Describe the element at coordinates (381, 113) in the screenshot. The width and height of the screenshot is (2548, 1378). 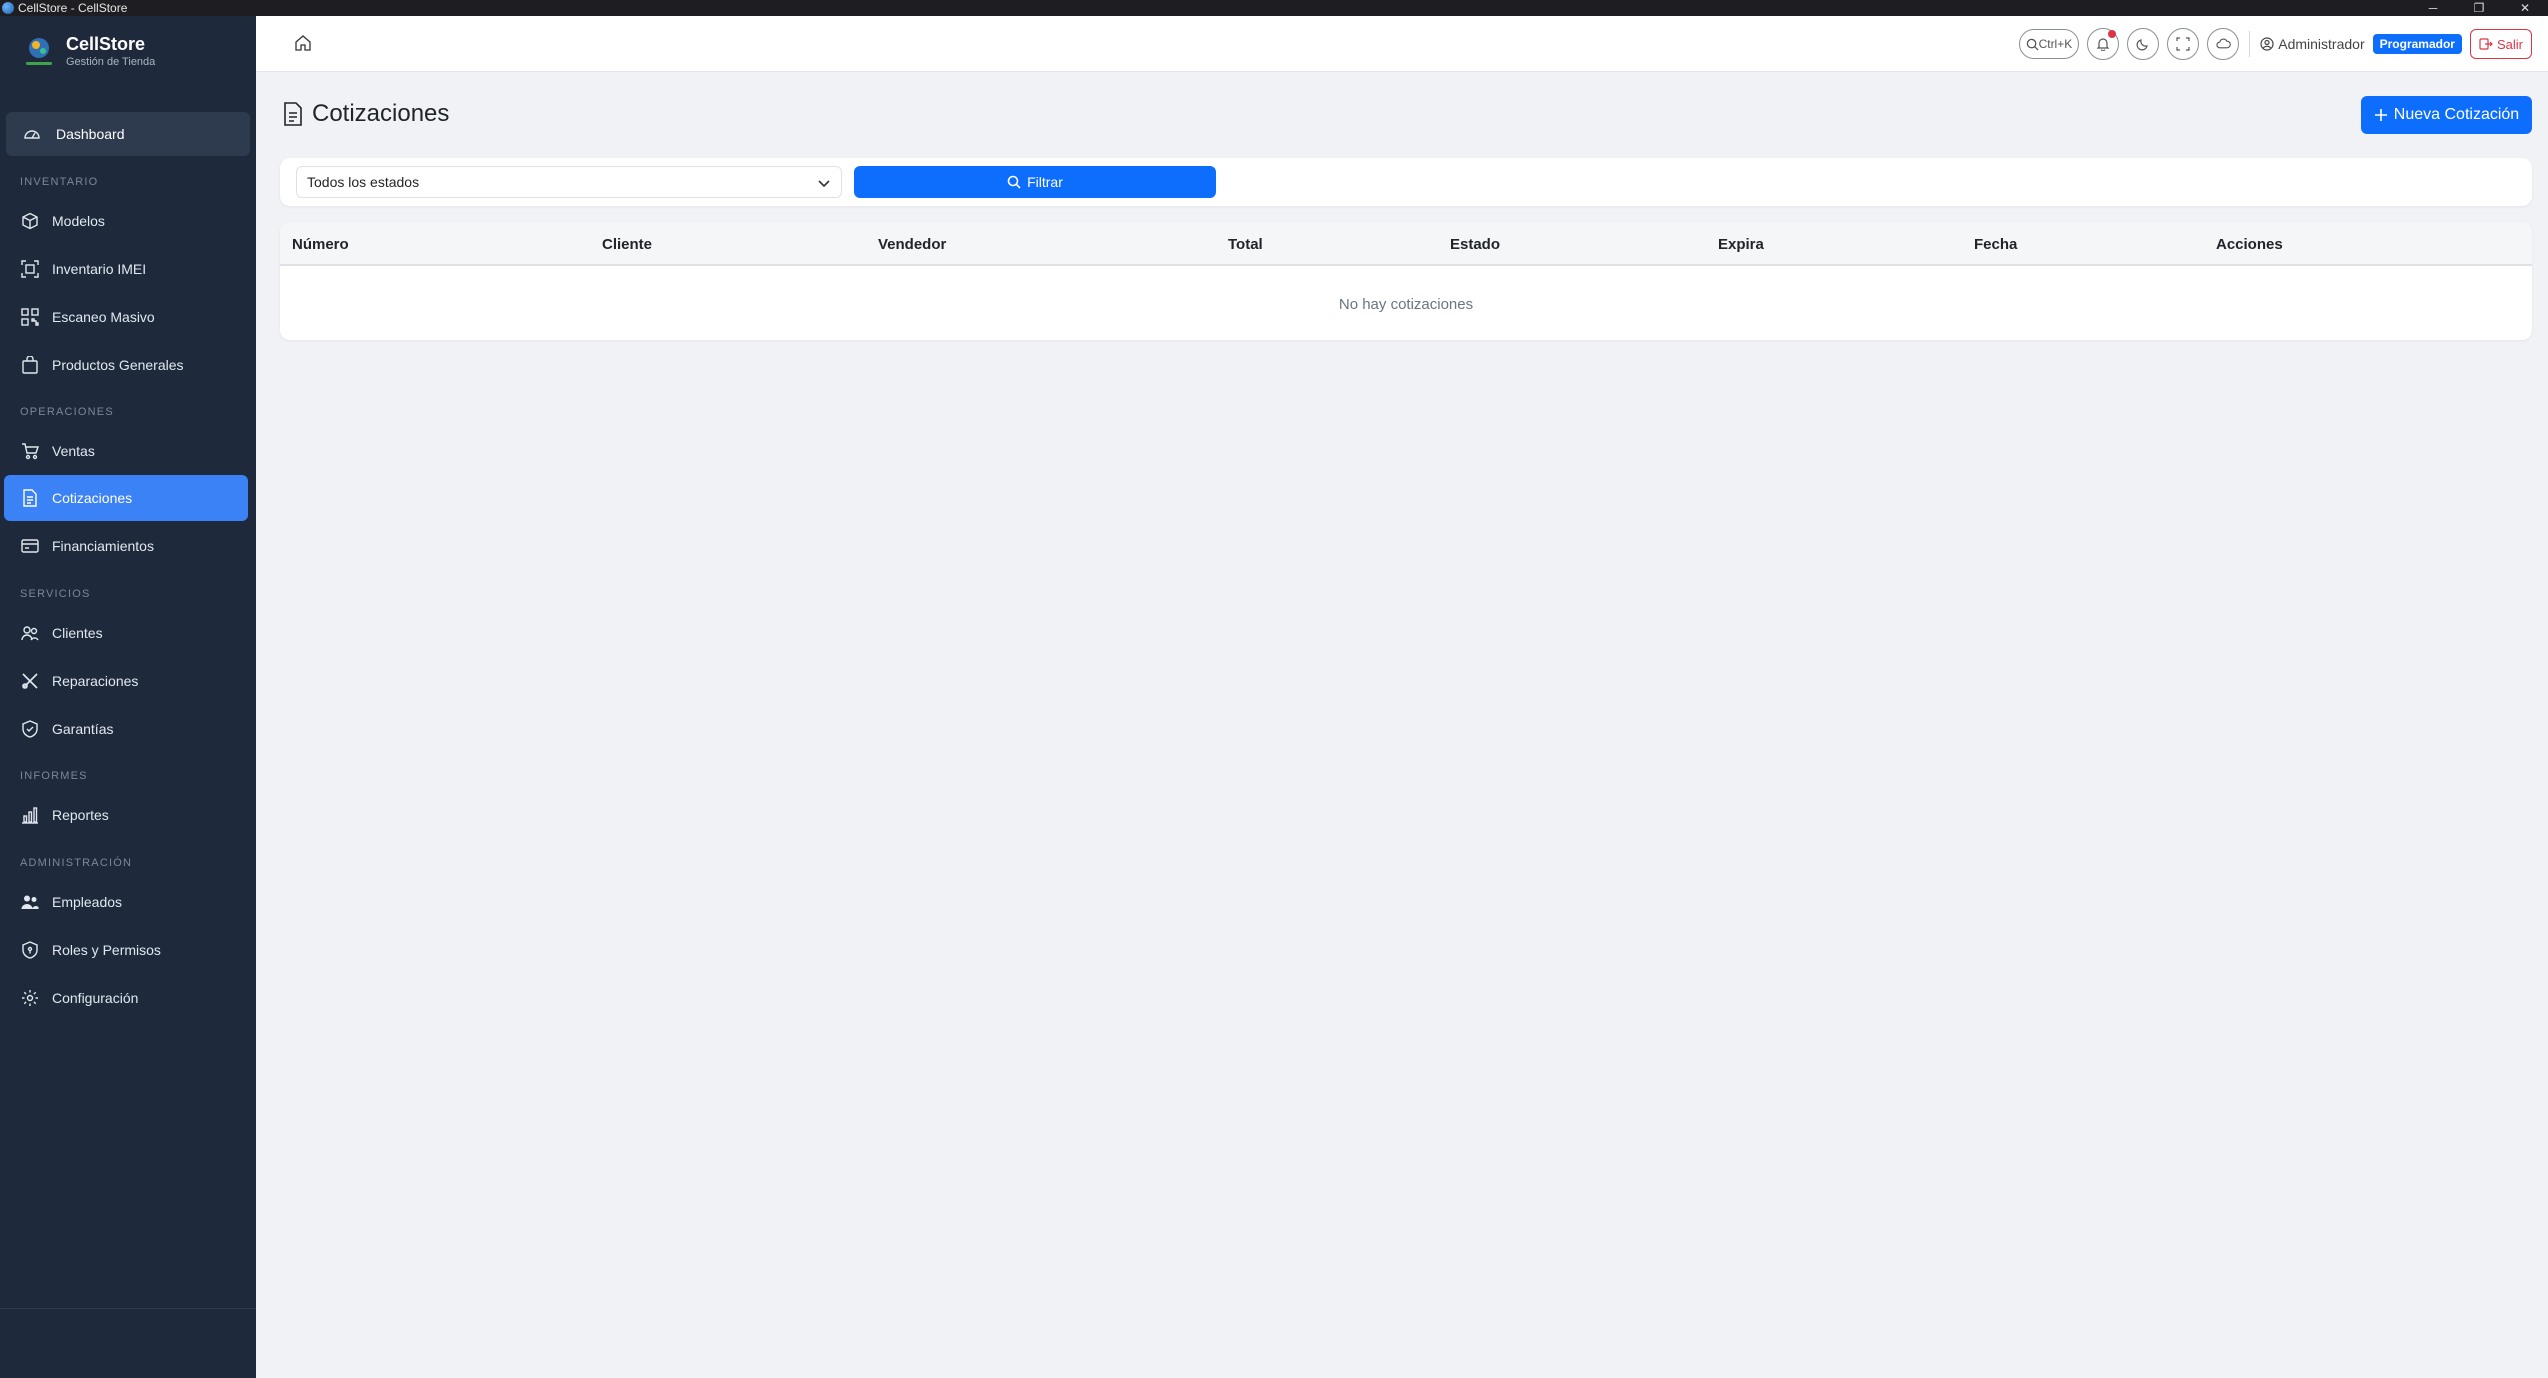
I see `page-title: Cotizaciones` at that location.